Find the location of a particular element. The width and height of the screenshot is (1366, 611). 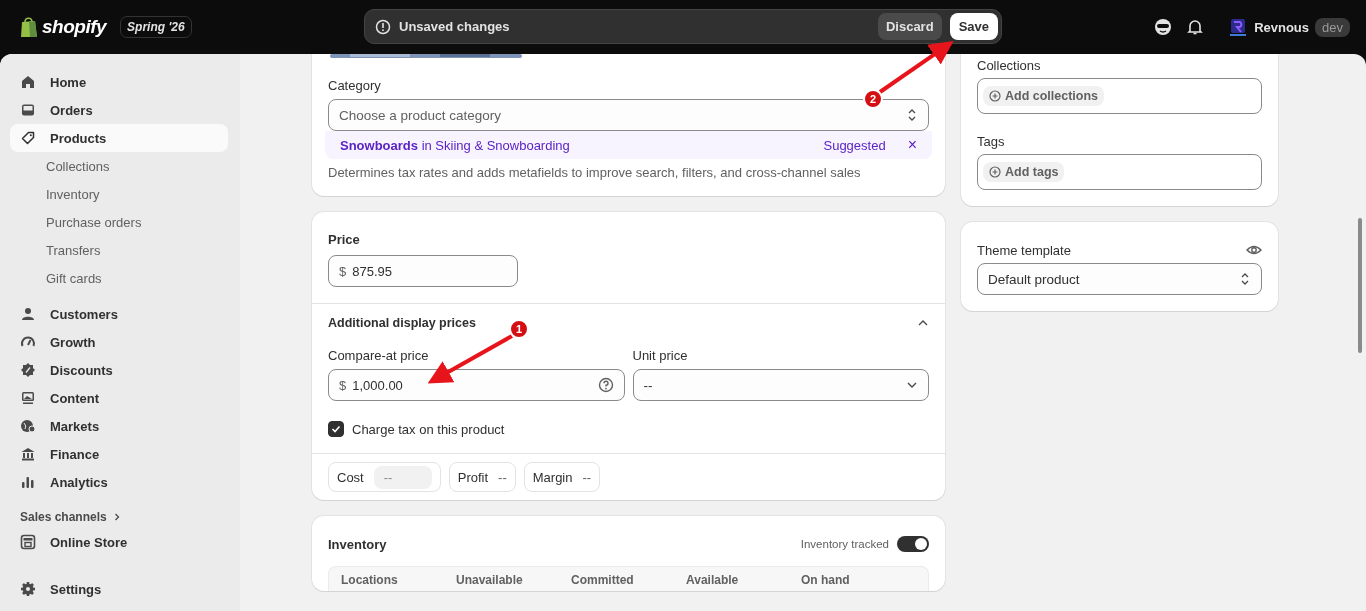

metric-label: Profit is located at coordinates (473, 477).